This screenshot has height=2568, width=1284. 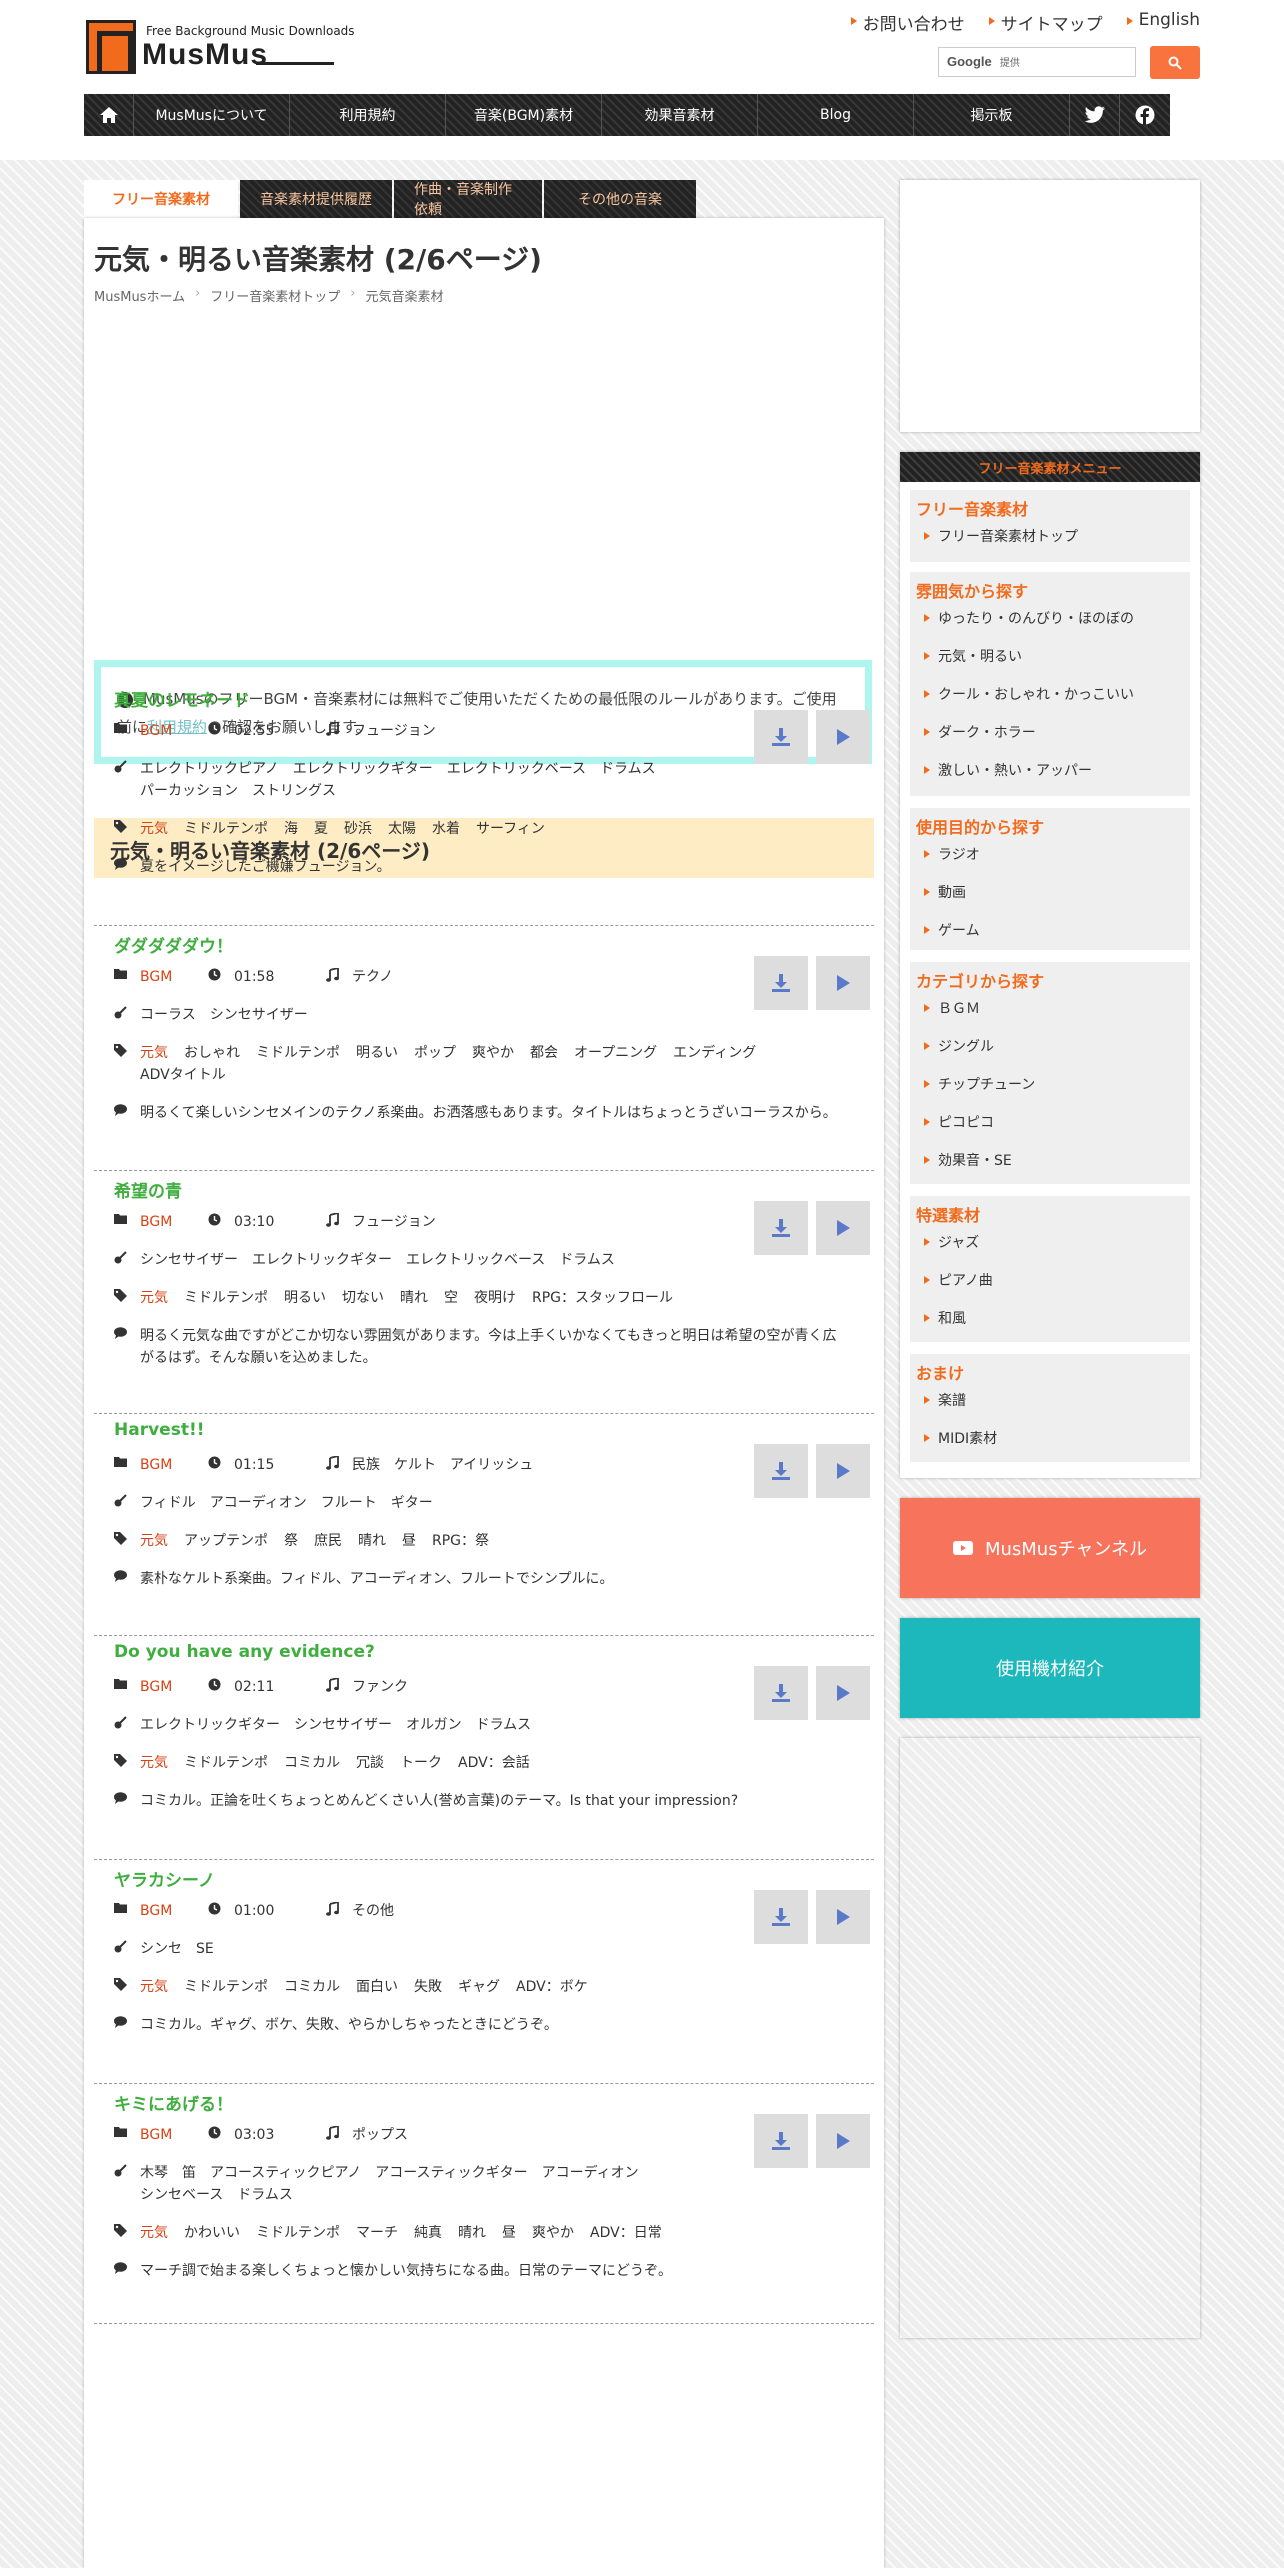 What do you see at coordinates (173, 2102) in the screenshot?
I see `track-title: キミにあげる！` at bounding box center [173, 2102].